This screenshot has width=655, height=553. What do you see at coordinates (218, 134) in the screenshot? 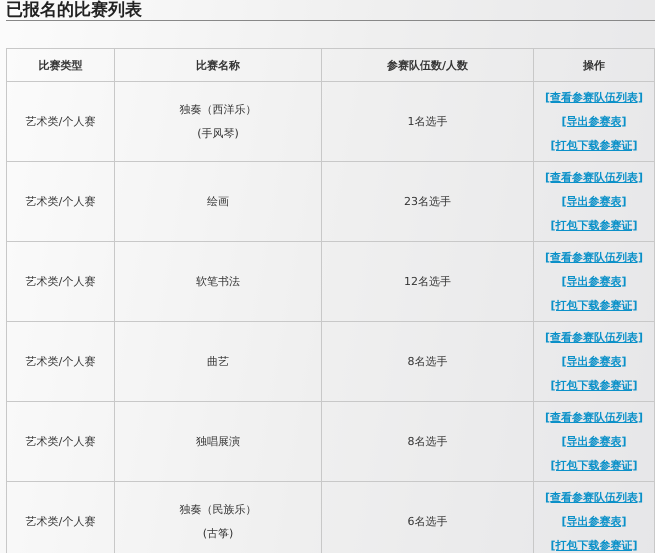
I see `competition-name: (手风琴)` at bounding box center [218, 134].